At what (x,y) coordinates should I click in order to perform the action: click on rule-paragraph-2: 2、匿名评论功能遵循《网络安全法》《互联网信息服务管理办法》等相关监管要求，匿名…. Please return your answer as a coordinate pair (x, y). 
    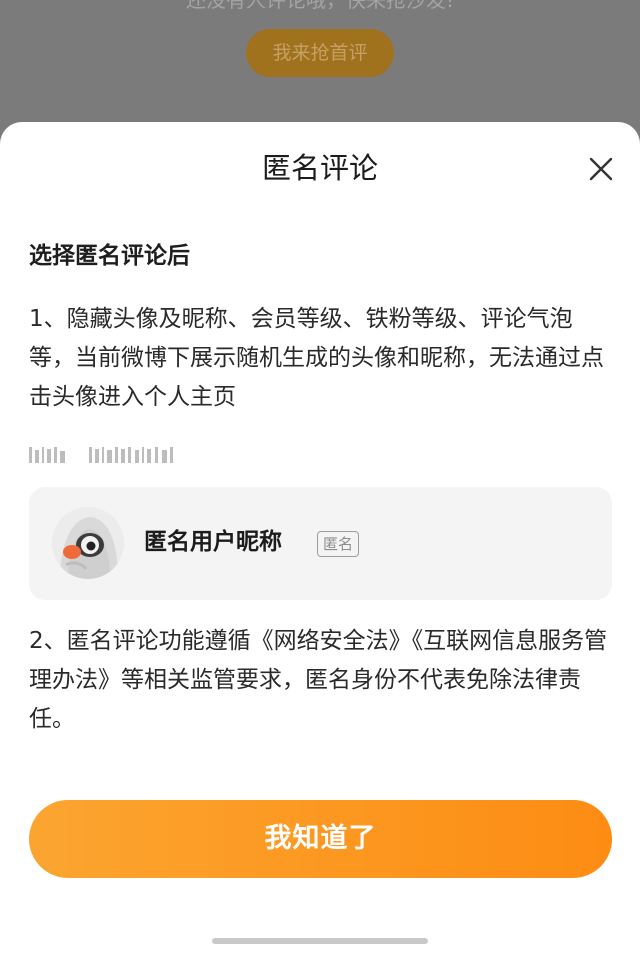
    Looking at the image, I should click on (318, 680).